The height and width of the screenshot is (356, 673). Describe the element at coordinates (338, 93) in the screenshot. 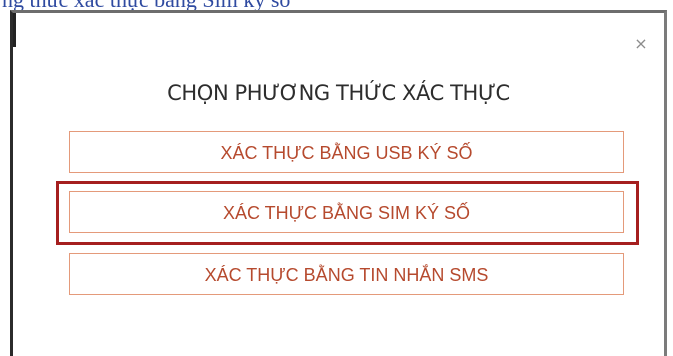

I see `dialog-title: CHỌN PHƯƠNG THỨC XÁC THỰC` at that location.